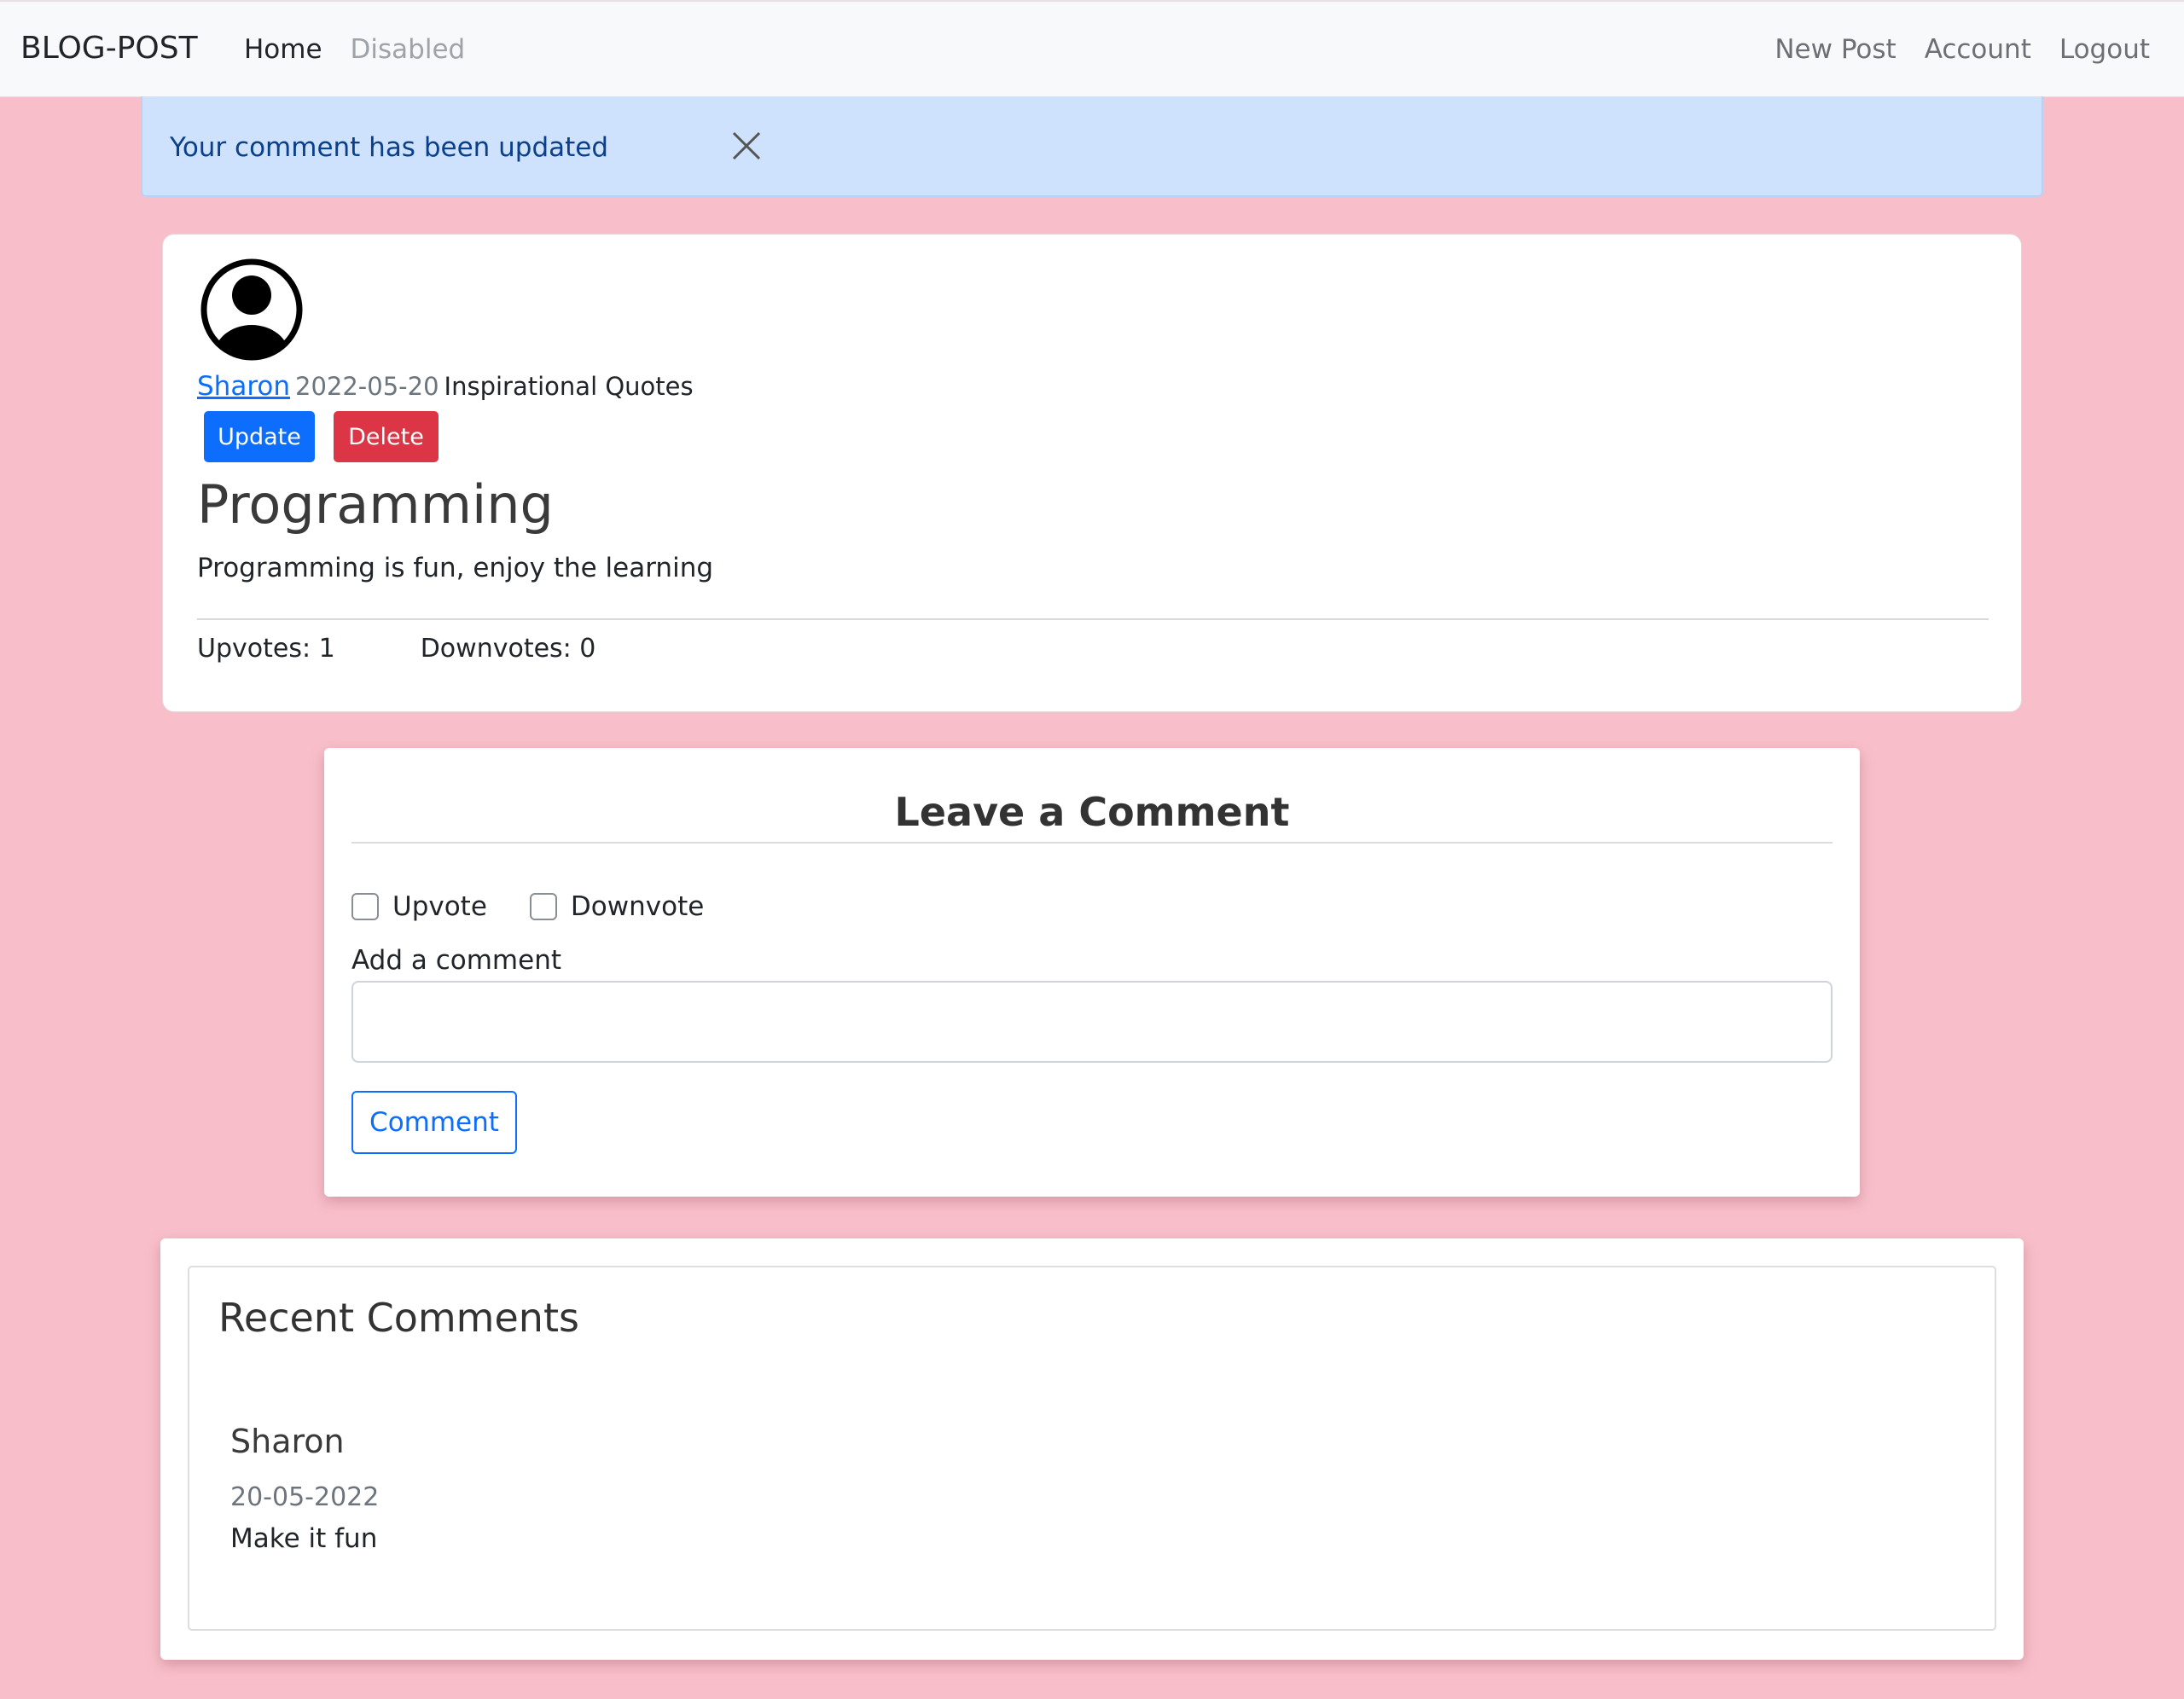  I want to click on post-category: Inspirational Quotes, so click(569, 386).